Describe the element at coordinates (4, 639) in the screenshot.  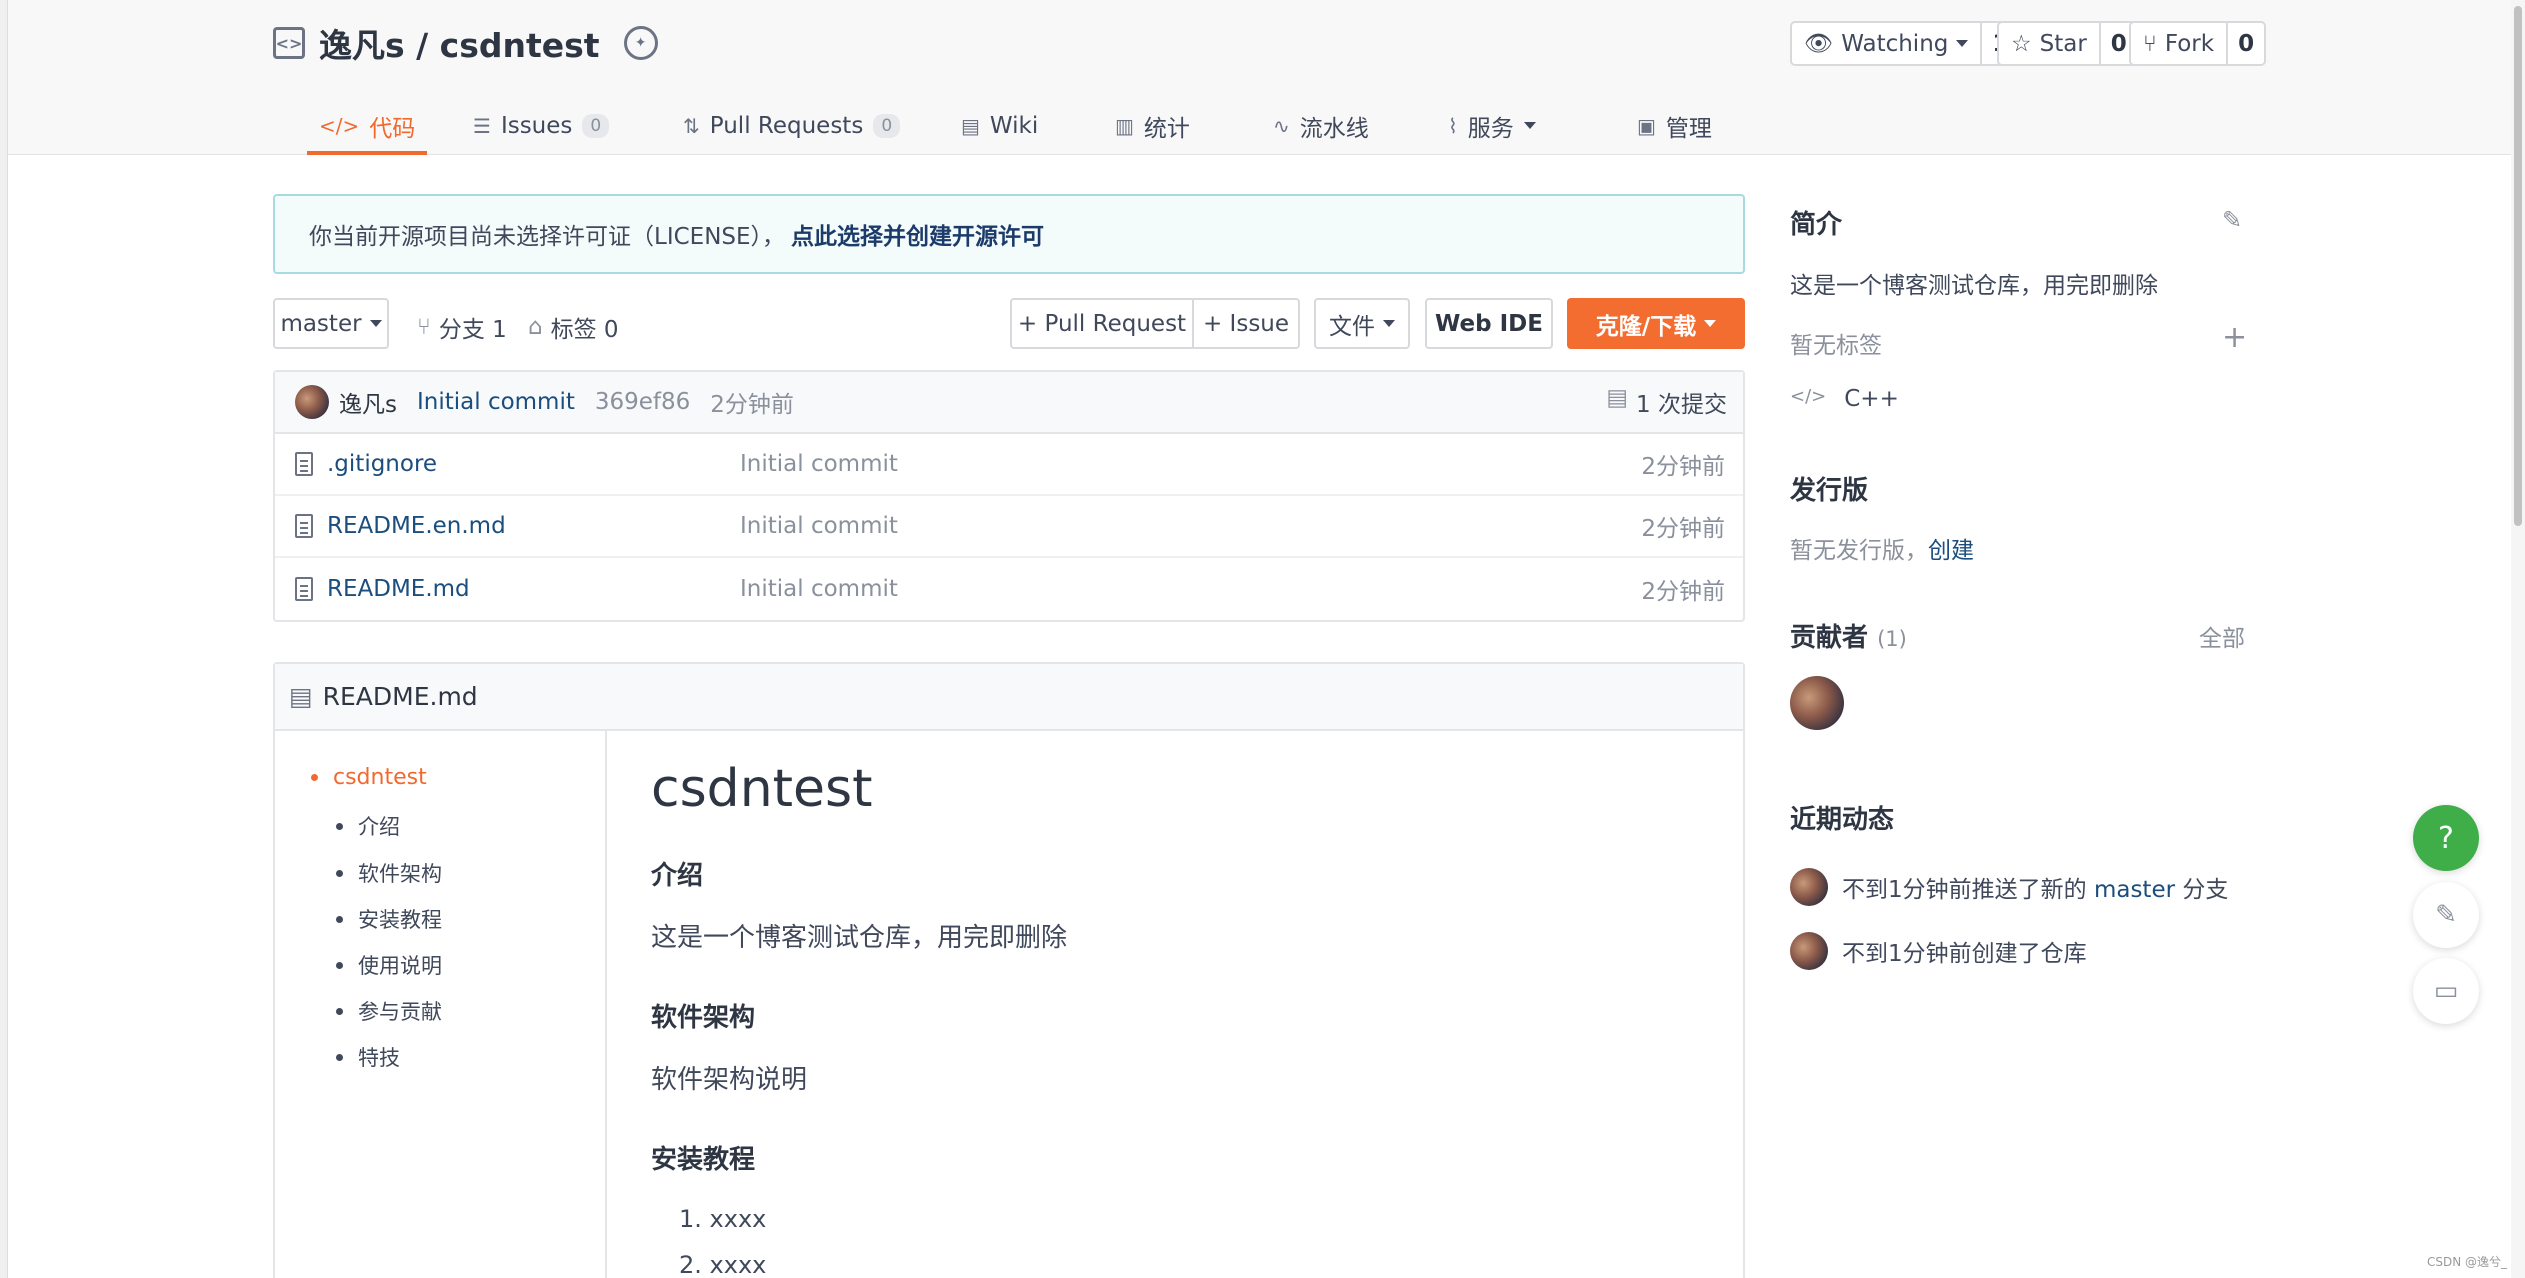
I see `window-left-edge` at that location.